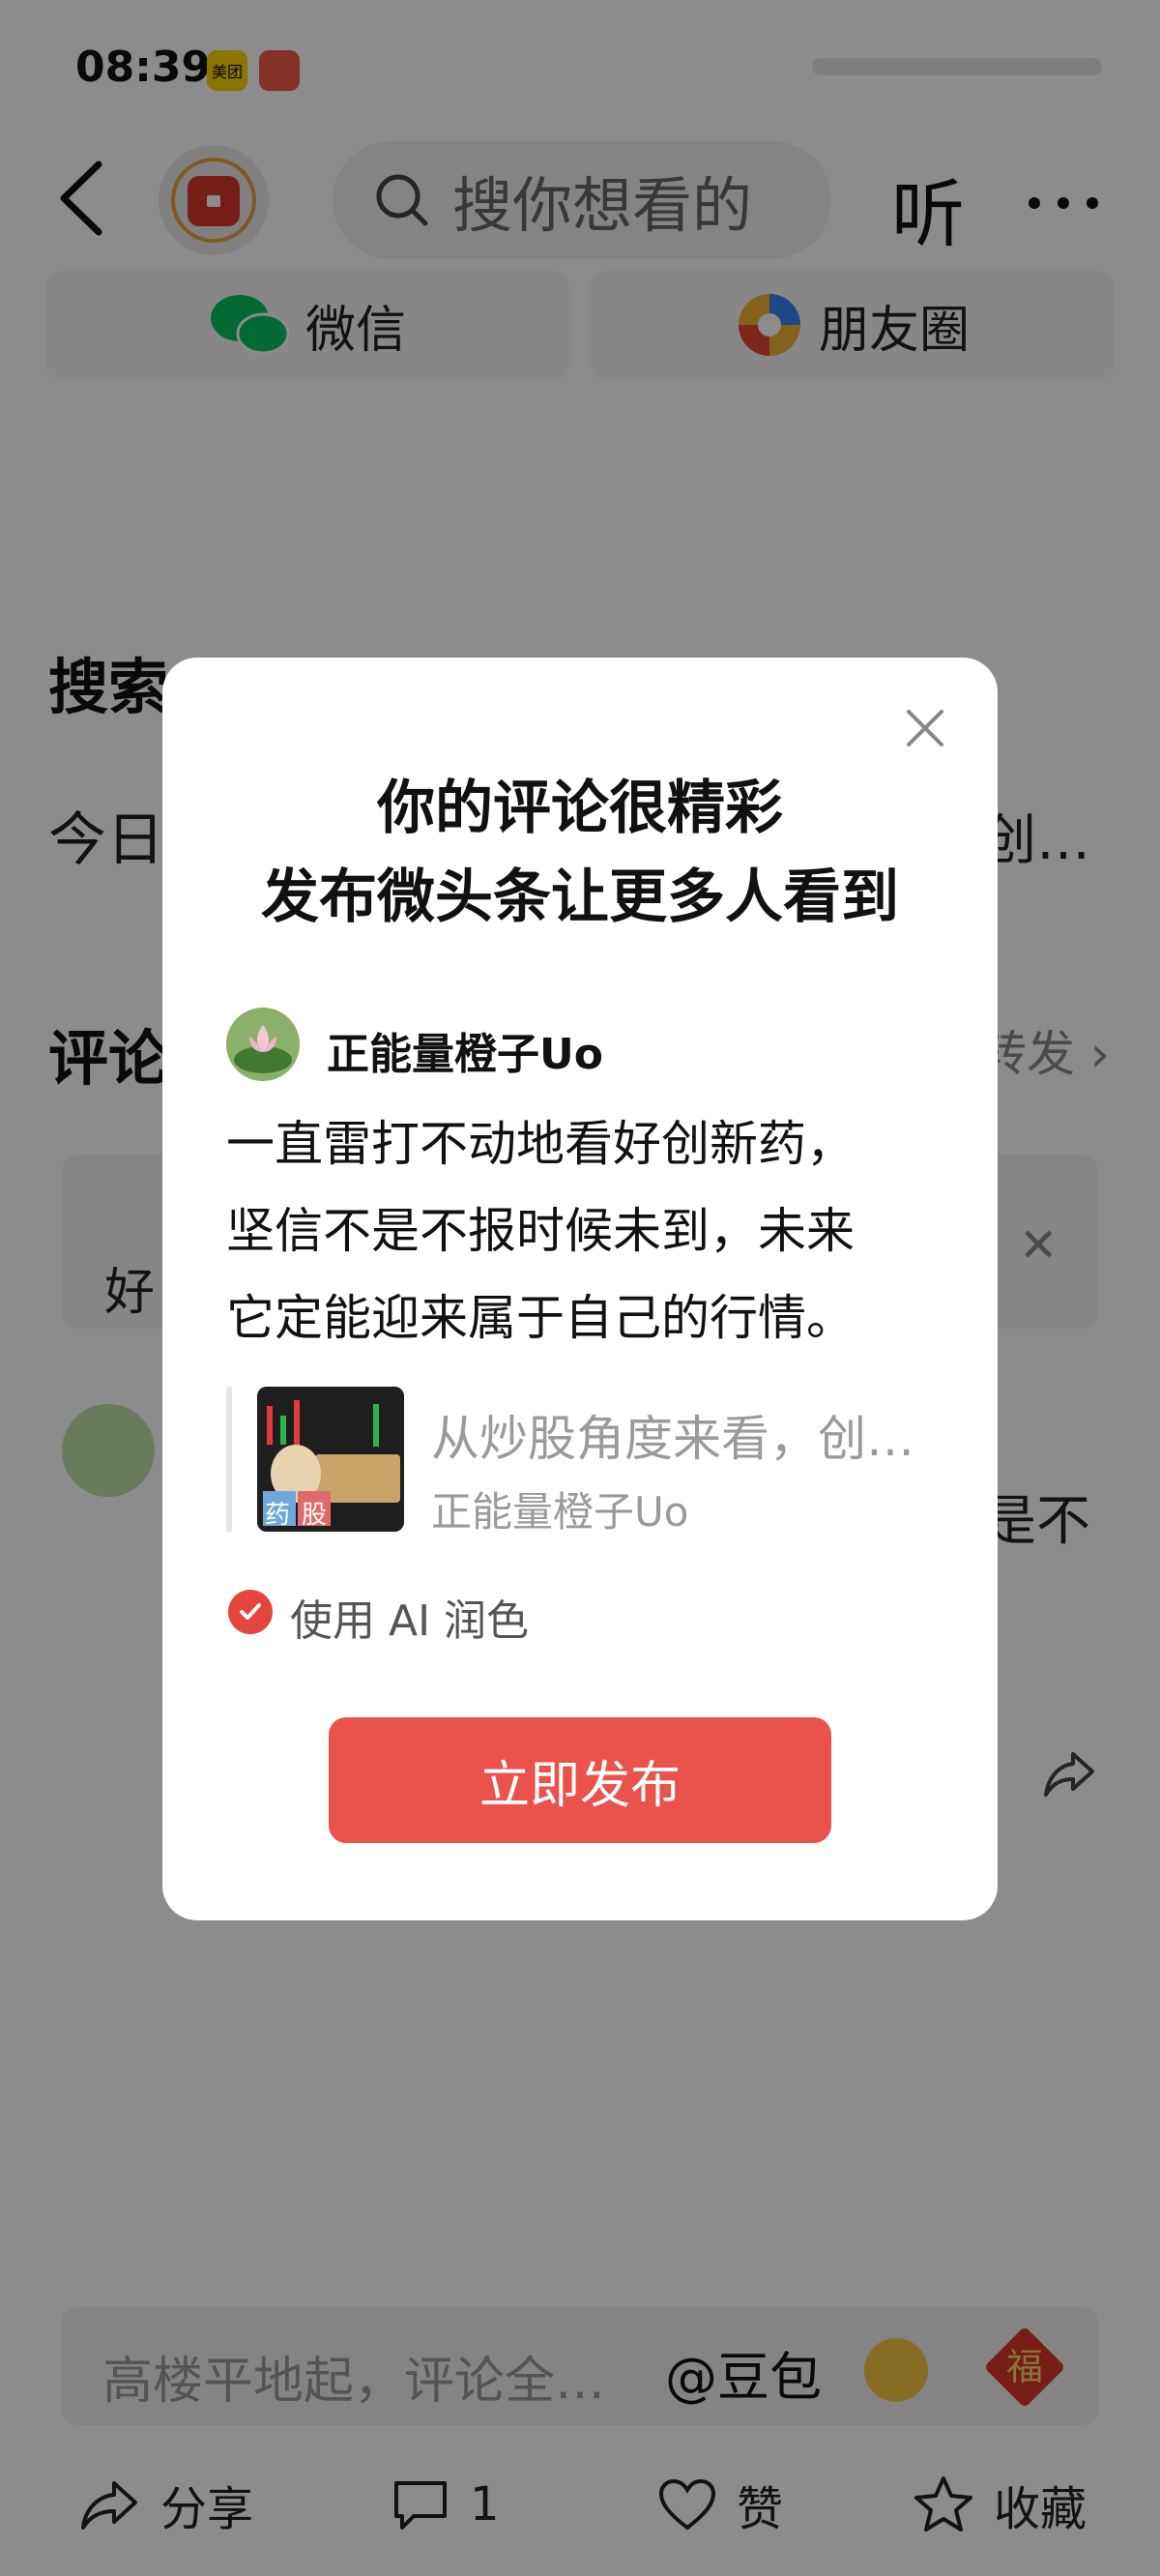 Image resolution: width=1160 pixels, height=2576 pixels. Describe the element at coordinates (465, 1054) in the screenshot. I see `post-username: 正能量橙子Uo` at that location.